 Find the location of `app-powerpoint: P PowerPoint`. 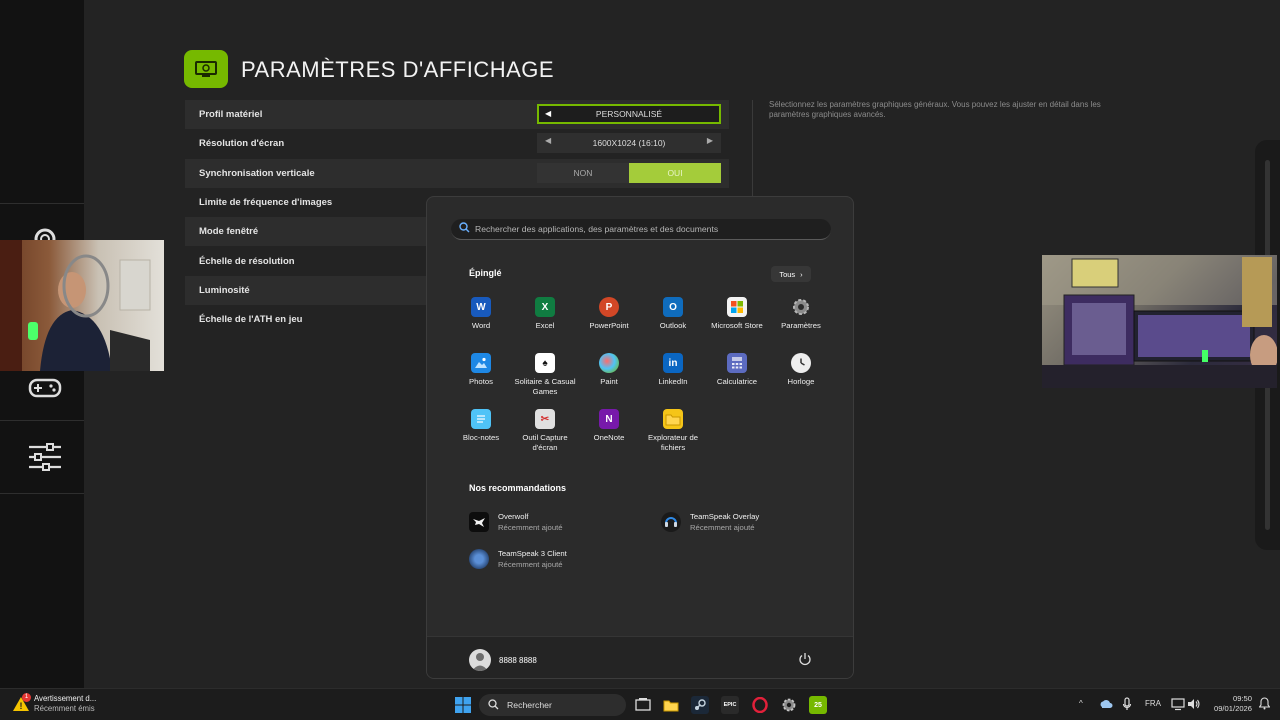

app-powerpoint: P PowerPoint is located at coordinates (609, 325).